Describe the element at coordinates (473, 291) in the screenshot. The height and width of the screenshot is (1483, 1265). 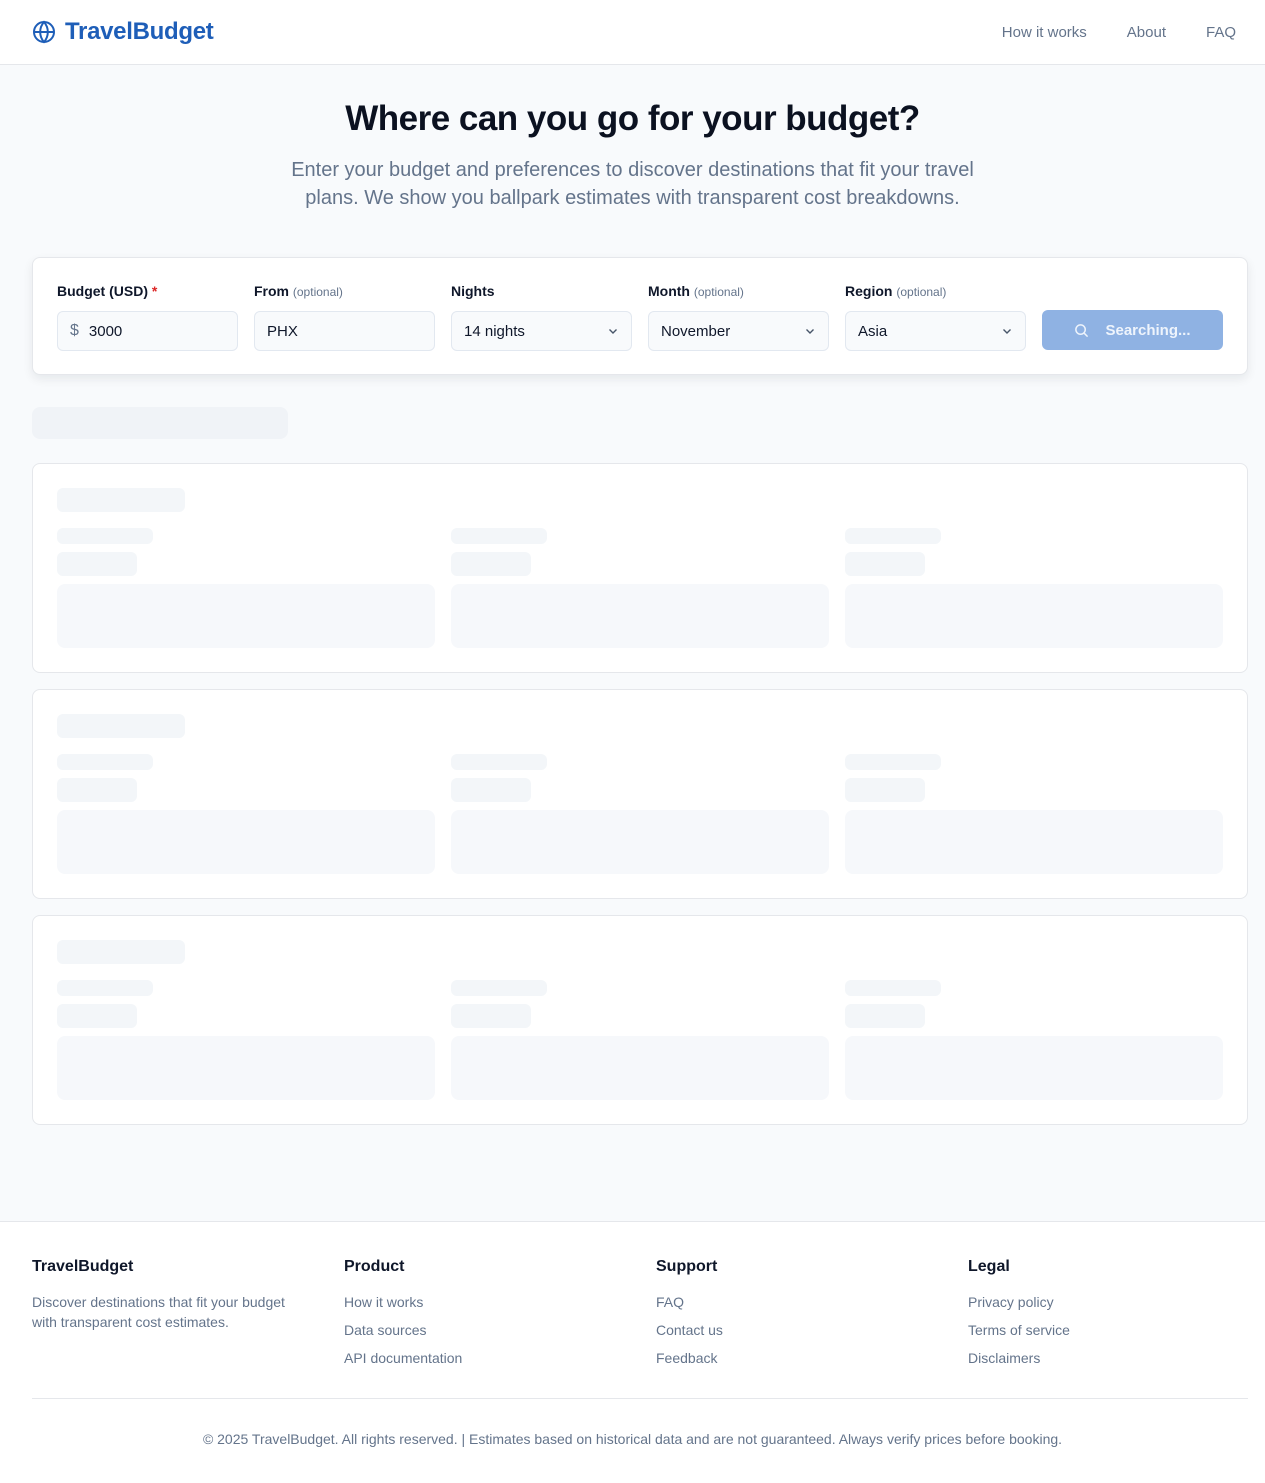
I see `nights-label: Nights` at that location.